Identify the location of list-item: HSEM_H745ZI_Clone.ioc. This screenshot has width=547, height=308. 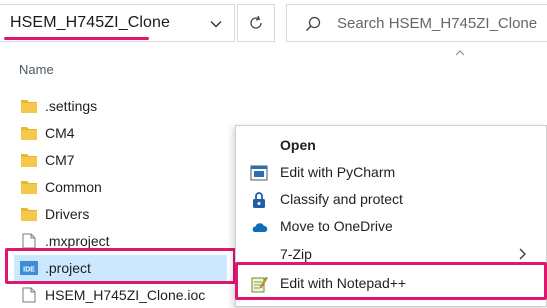
(120, 295).